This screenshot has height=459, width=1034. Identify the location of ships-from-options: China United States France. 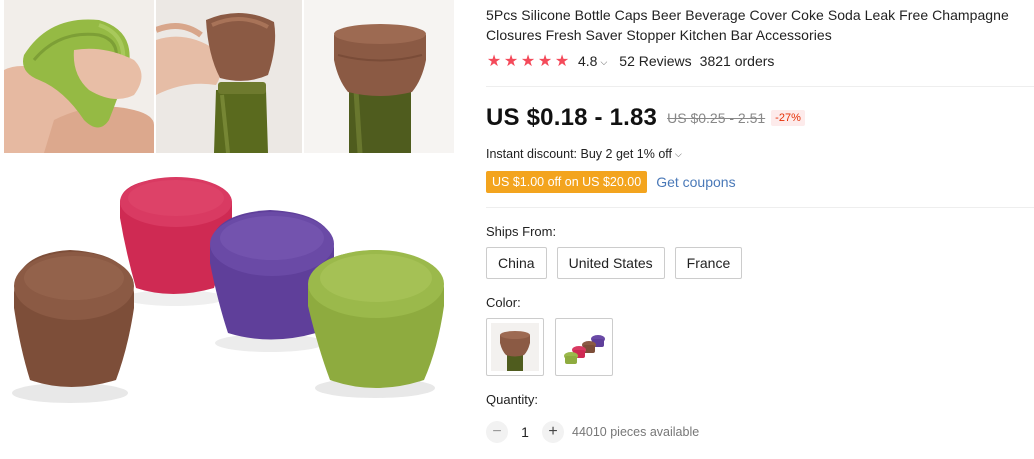
(614, 263).